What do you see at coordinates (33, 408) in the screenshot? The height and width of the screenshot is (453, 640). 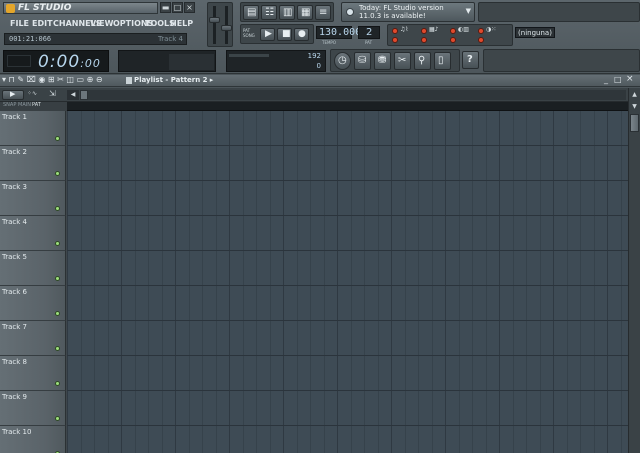 I see `track-row: Track 9` at bounding box center [33, 408].